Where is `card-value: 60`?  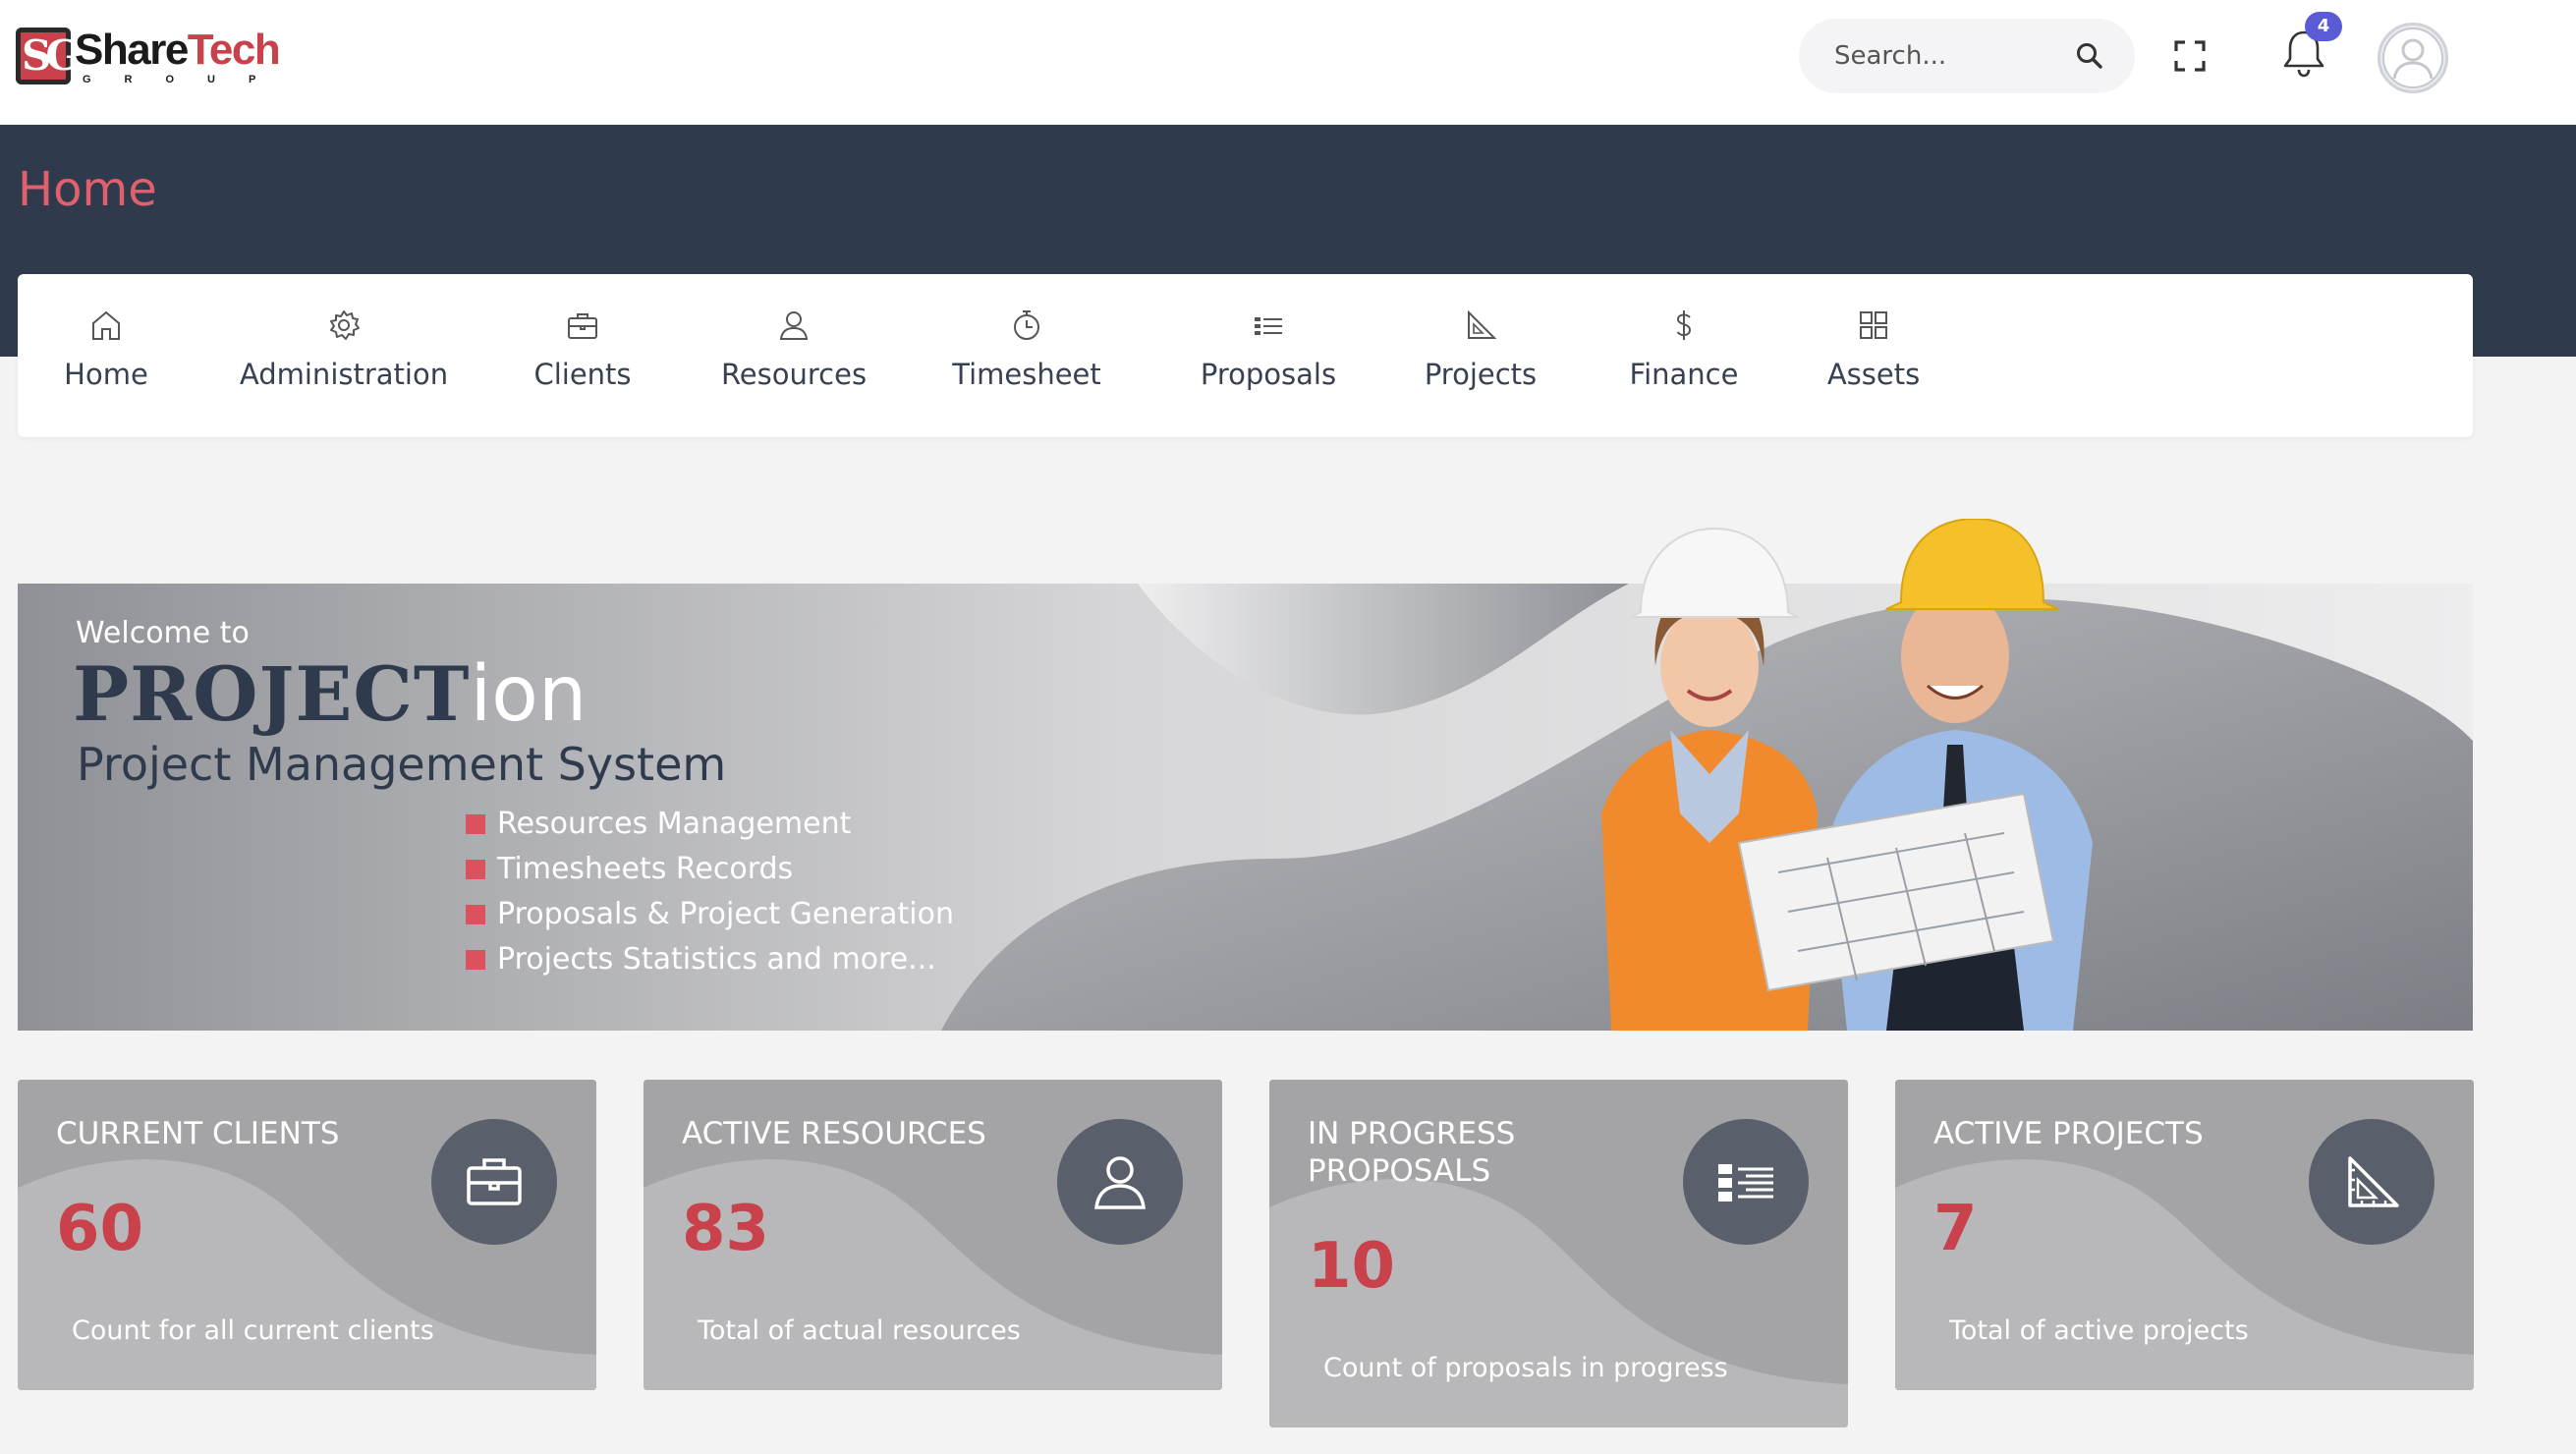 card-value: 60 is located at coordinates (100, 1229).